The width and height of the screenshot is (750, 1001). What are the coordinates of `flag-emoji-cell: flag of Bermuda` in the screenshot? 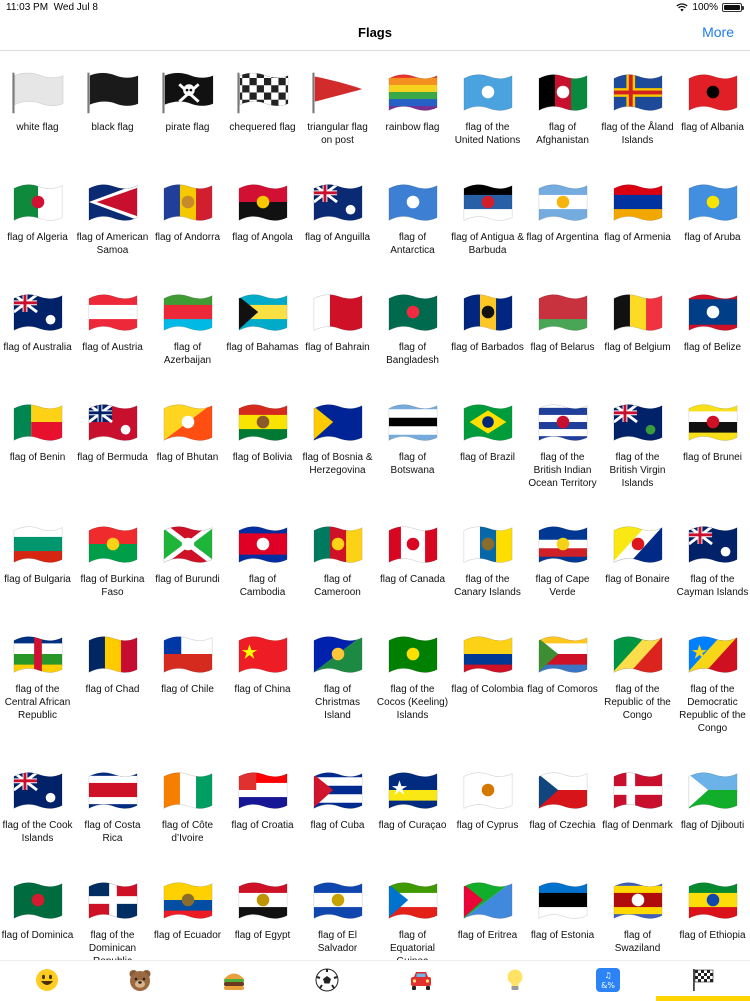 It's located at (112, 432).